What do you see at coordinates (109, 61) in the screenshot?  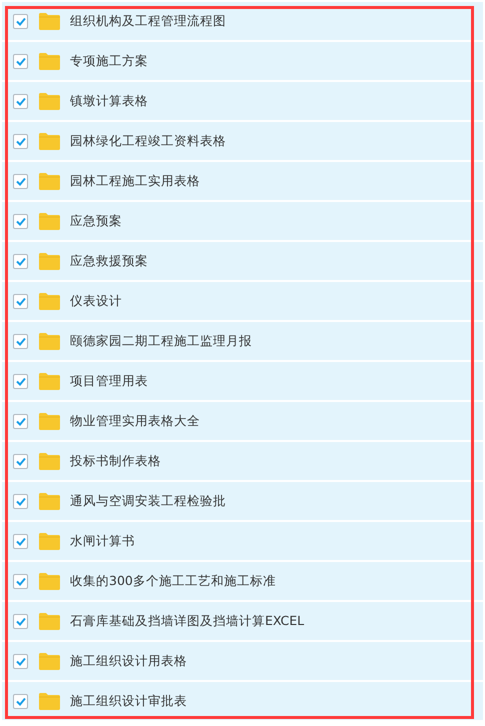 I see `folder-name: 专项施工方案` at bounding box center [109, 61].